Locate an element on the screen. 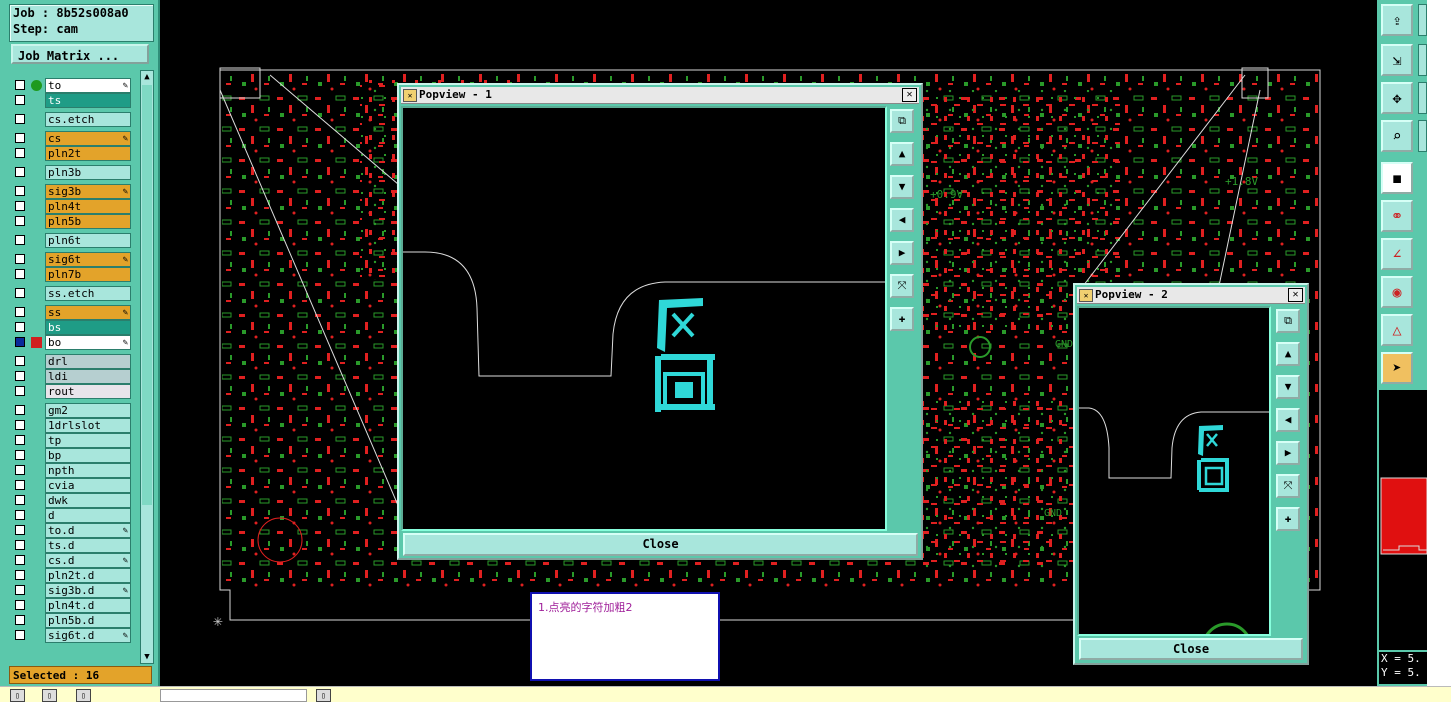 The height and width of the screenshot is (702, 1451). layer-name: sig6t ✎ is located at coordinates (88, 259).